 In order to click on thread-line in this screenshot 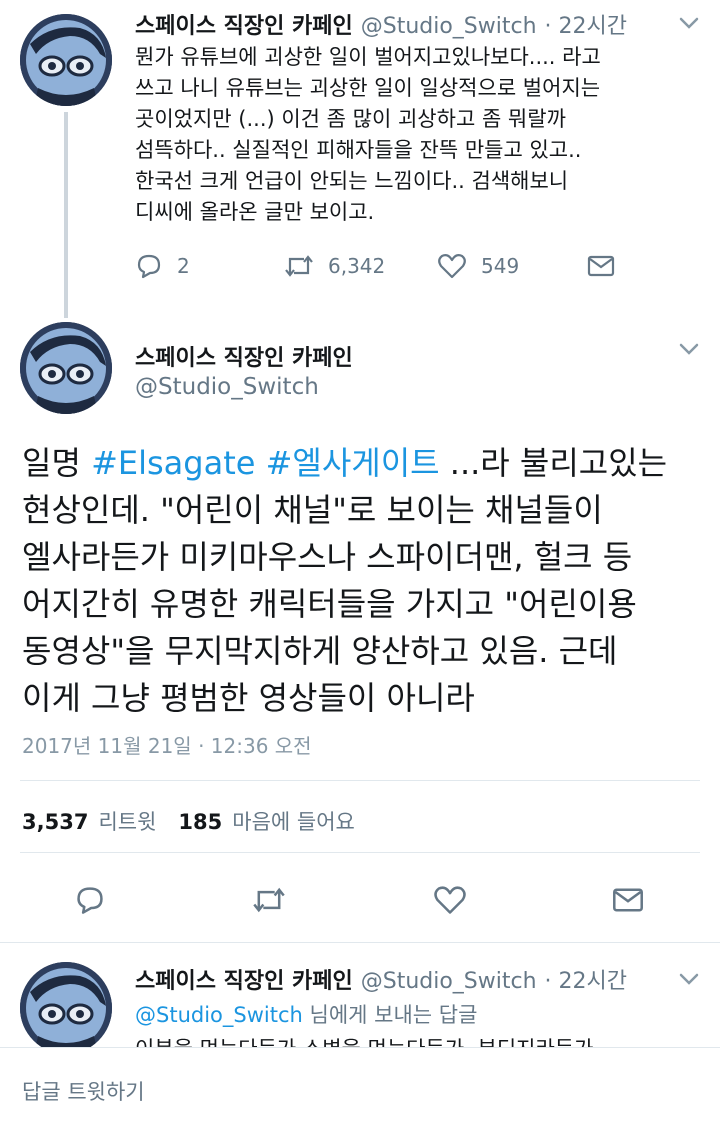, I will do `click(66, 215)`.